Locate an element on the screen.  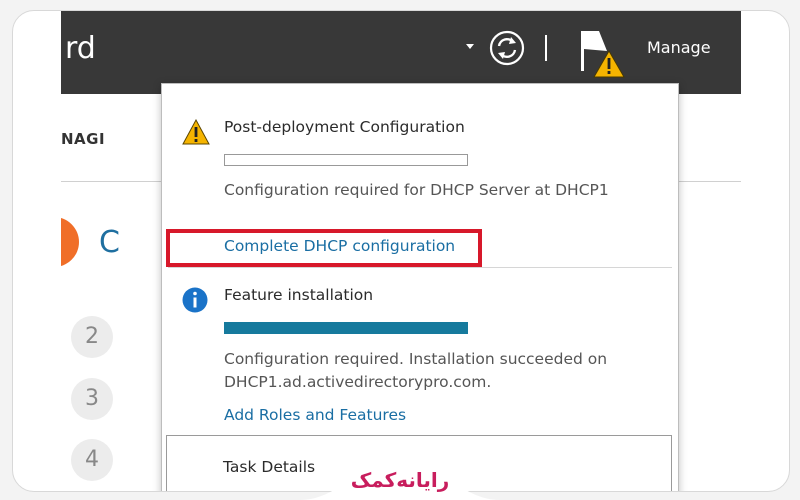
feature-installation-progress-fill is located at coordinates (346, 328).